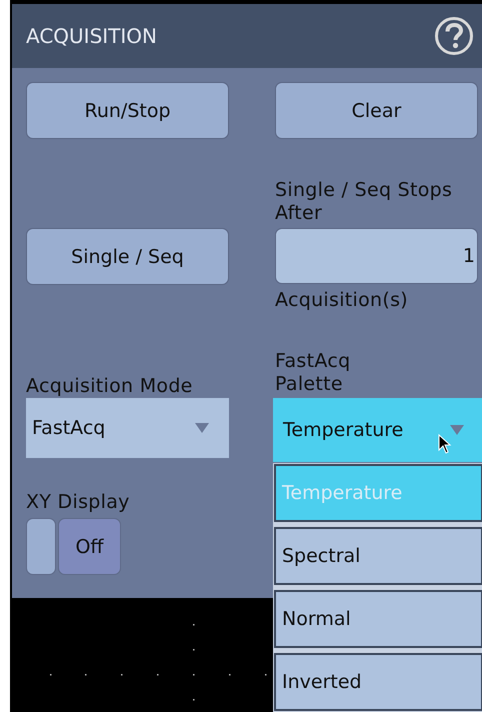 The image size is (482, 712). I want to click on xy-display-label: XY Display, so click(78, 502).